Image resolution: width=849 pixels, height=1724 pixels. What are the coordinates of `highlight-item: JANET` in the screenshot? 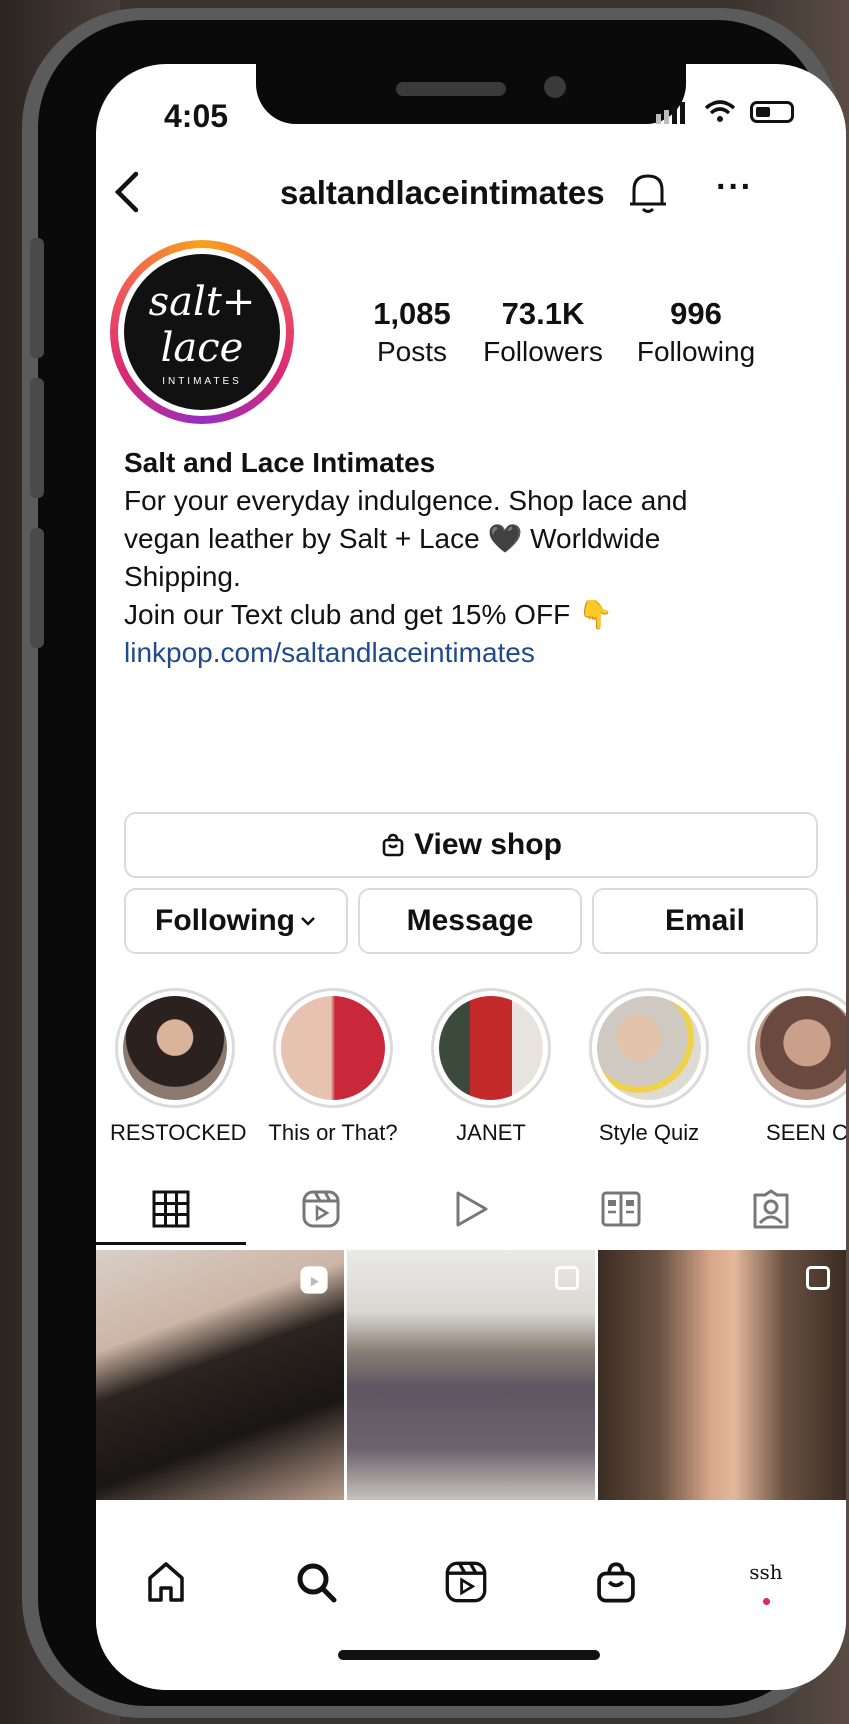 It's located at (491, 1067).